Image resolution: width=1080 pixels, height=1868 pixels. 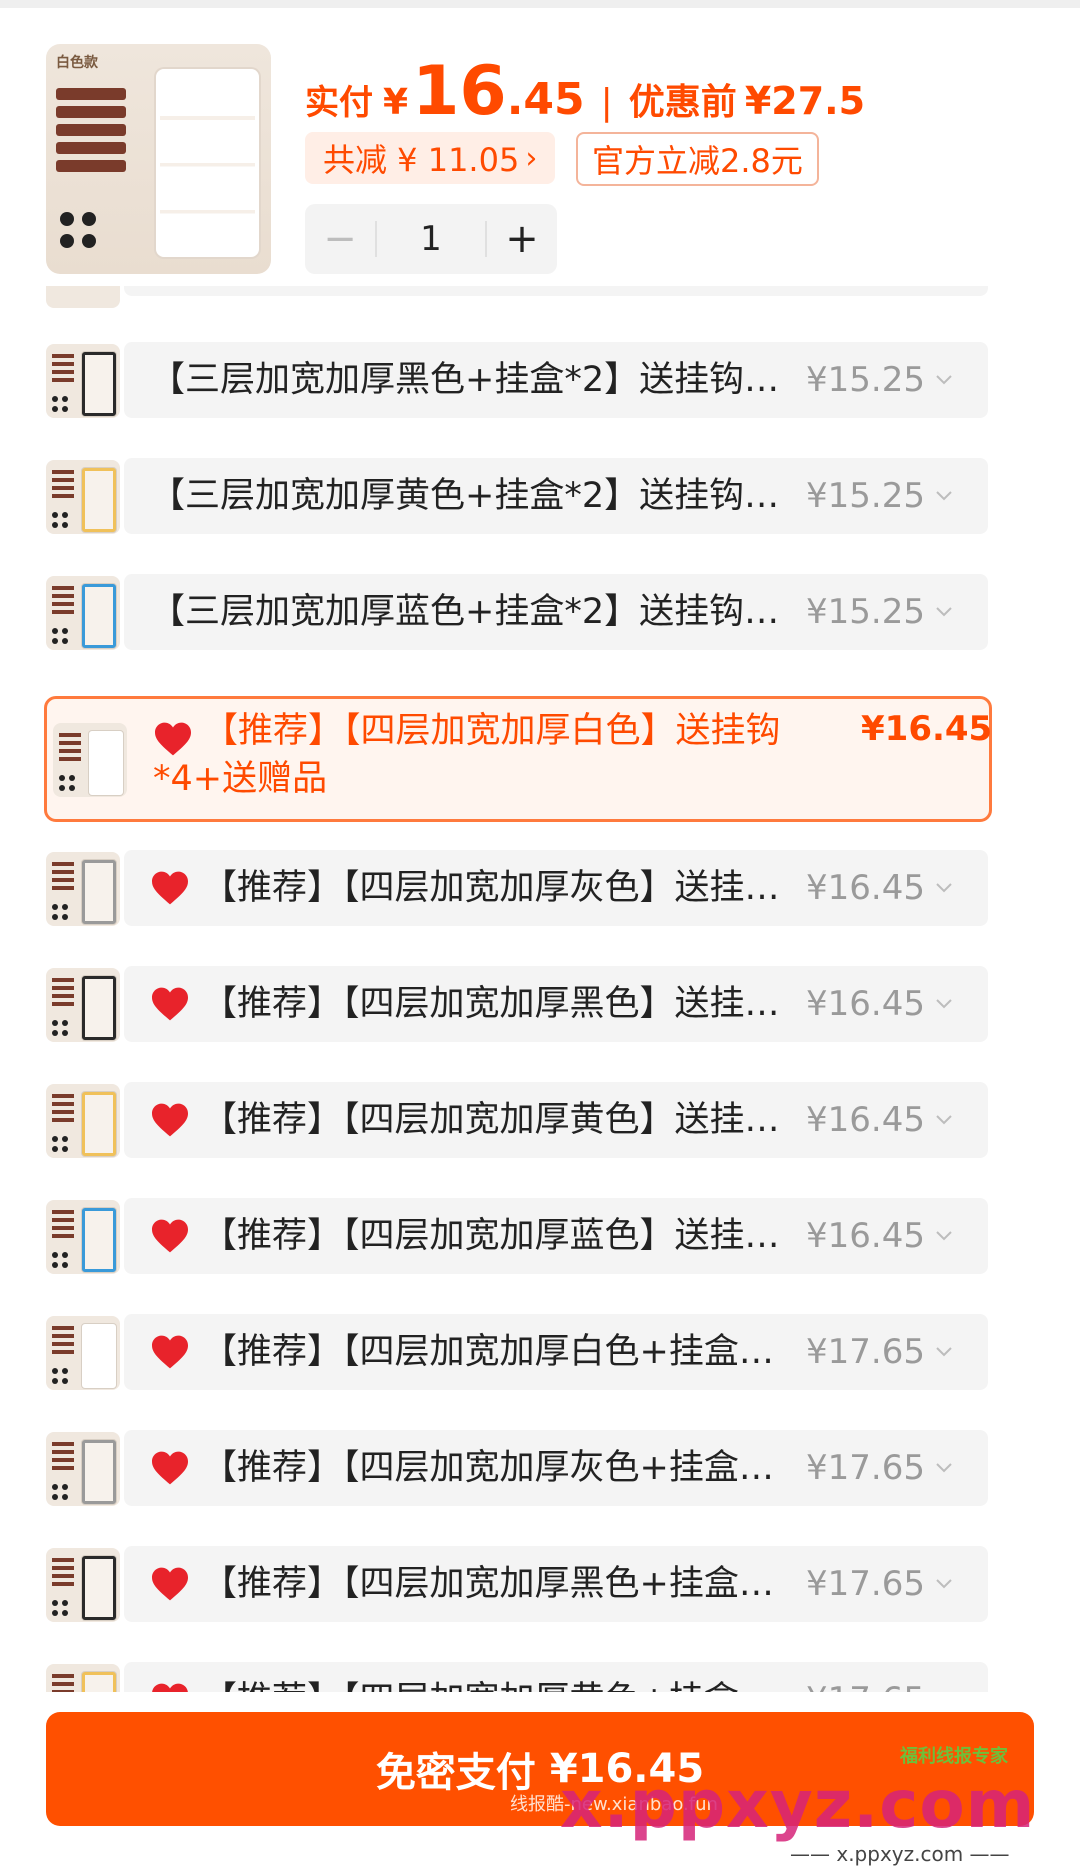 What do you see at coordinates (518, 759) in the screenshot?
I see `sku-option-selected: 【推荐】【四层加宽加厚白色】送挂钩*4+送赠品 ¥16.45` at bounding box center [518, 759].